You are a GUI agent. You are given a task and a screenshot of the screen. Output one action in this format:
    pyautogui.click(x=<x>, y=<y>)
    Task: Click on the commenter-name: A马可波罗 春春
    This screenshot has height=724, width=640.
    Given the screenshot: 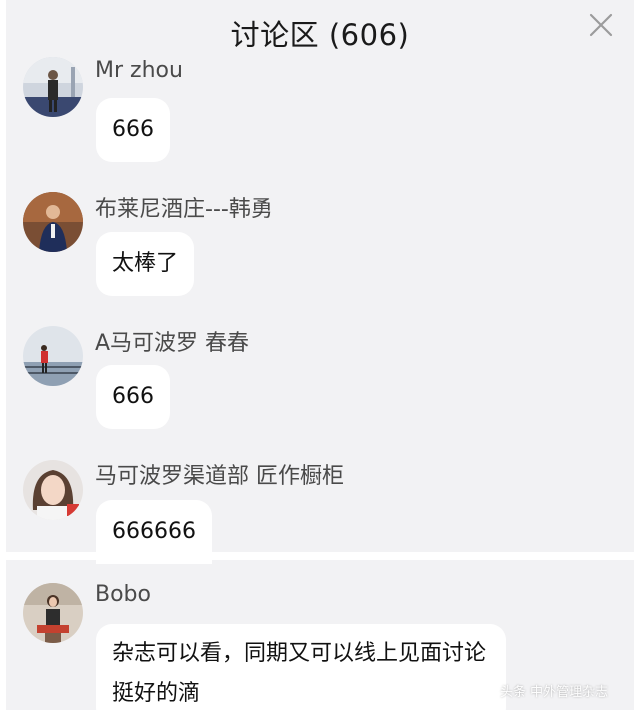 What is the action you would take?
    pyautogui.click(x=172, y=343)
    